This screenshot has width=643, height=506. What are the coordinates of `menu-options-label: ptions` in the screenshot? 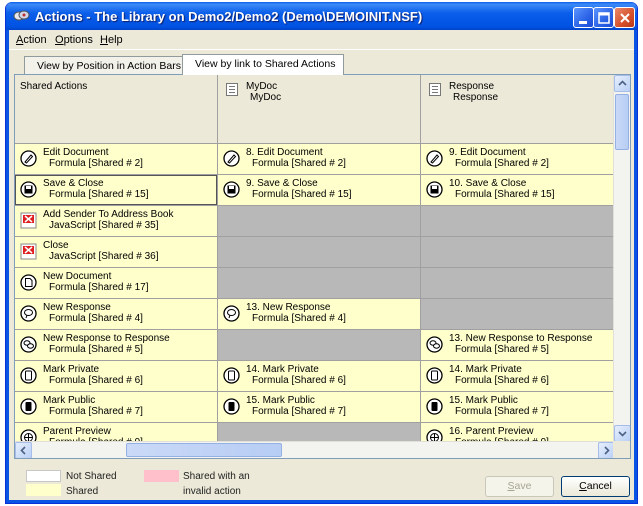 It's located at (78, 40).